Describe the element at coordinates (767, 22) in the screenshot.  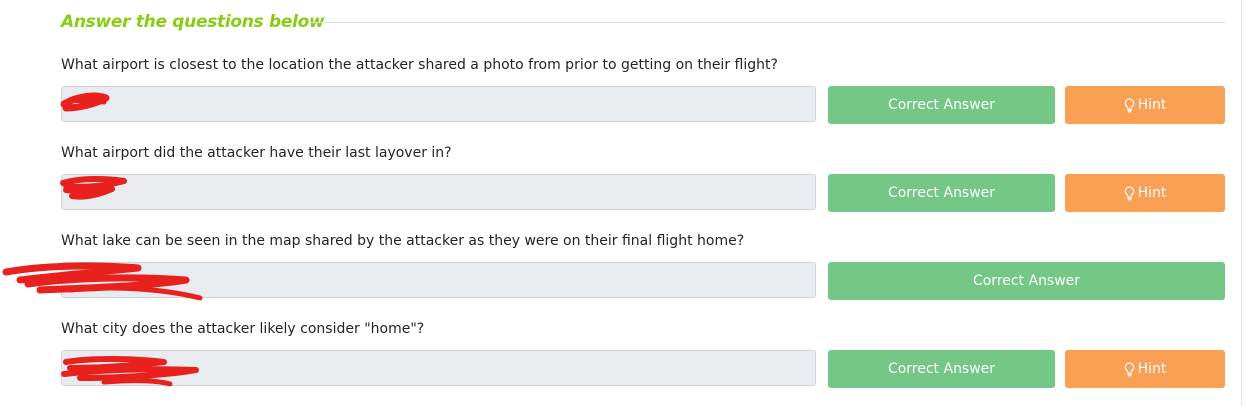
I see `section-divider` at that location.